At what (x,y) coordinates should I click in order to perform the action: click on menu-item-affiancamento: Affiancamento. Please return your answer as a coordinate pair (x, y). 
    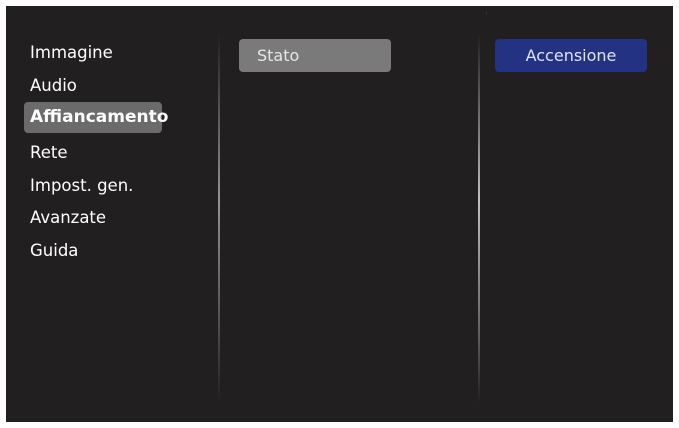
    Looking at the image, I should click on (96, 117).